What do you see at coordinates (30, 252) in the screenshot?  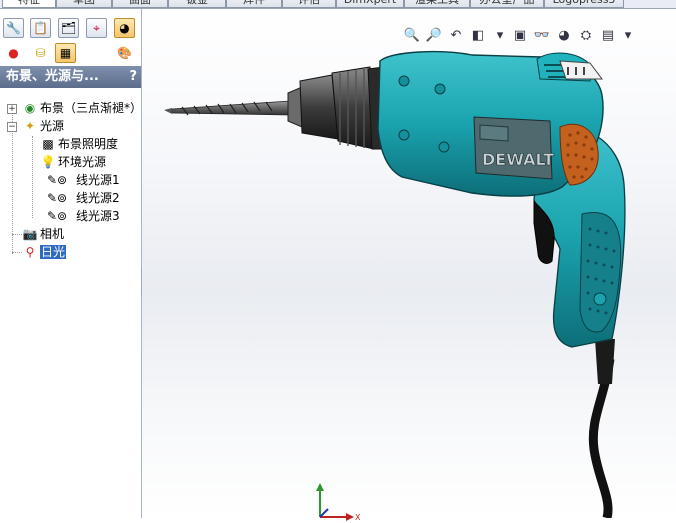 I see `sun-figure-icon: ⚲` at bounding box center [30, 252].